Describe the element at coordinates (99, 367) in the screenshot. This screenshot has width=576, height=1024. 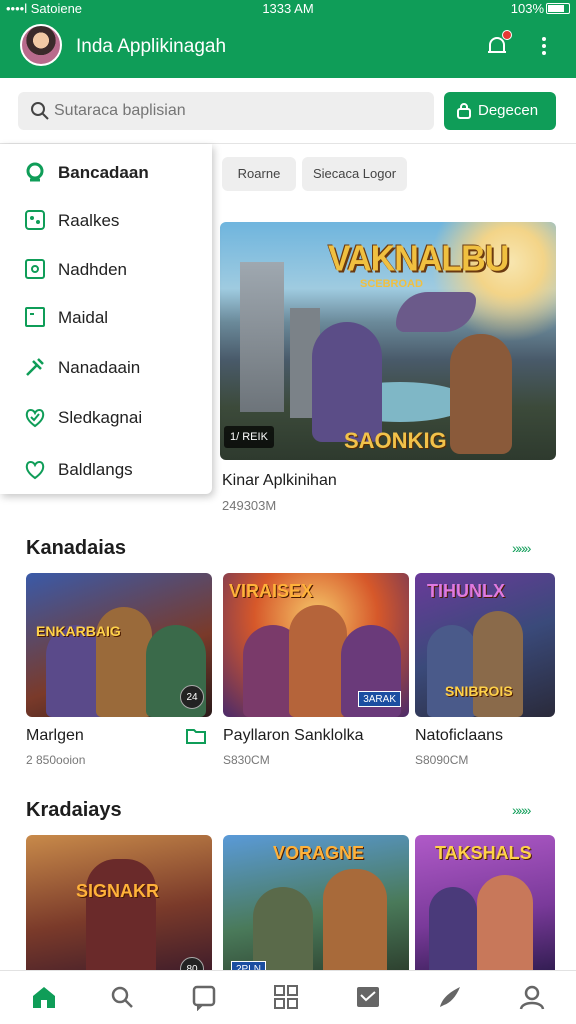
I see `menu-item-label: Nanadaain` at that location.